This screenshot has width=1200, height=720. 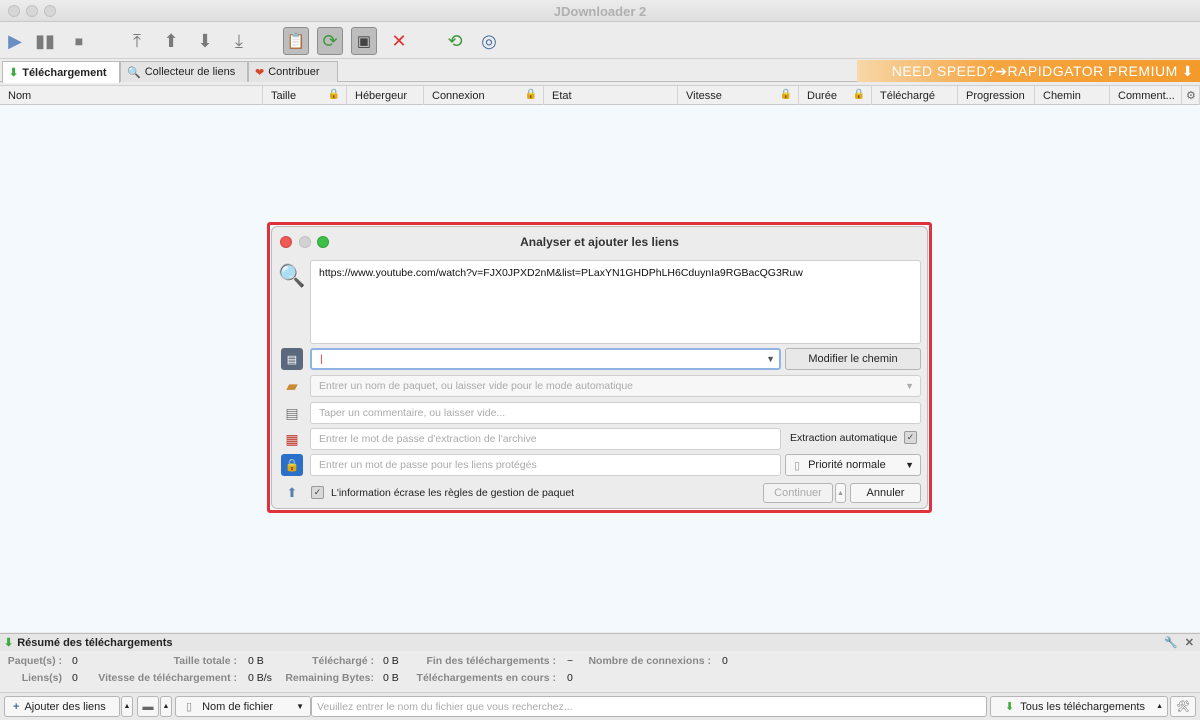 What do you see at coordinates (127, 706) in the screenshot?
I see `add-links-menu-button: ▲` at bounding box center [127, 706].